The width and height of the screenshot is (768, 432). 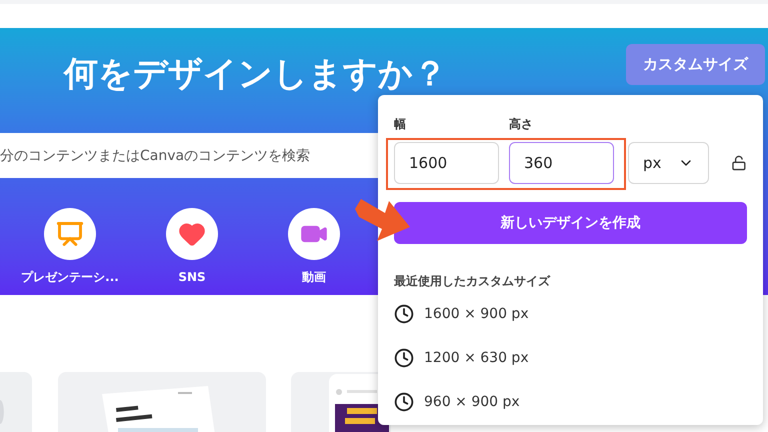 What do you see at coordinates (570, 358) in the screenshot?
I see `recent-size-item: 1200 × 630 px` at bounding box center [570, 358].